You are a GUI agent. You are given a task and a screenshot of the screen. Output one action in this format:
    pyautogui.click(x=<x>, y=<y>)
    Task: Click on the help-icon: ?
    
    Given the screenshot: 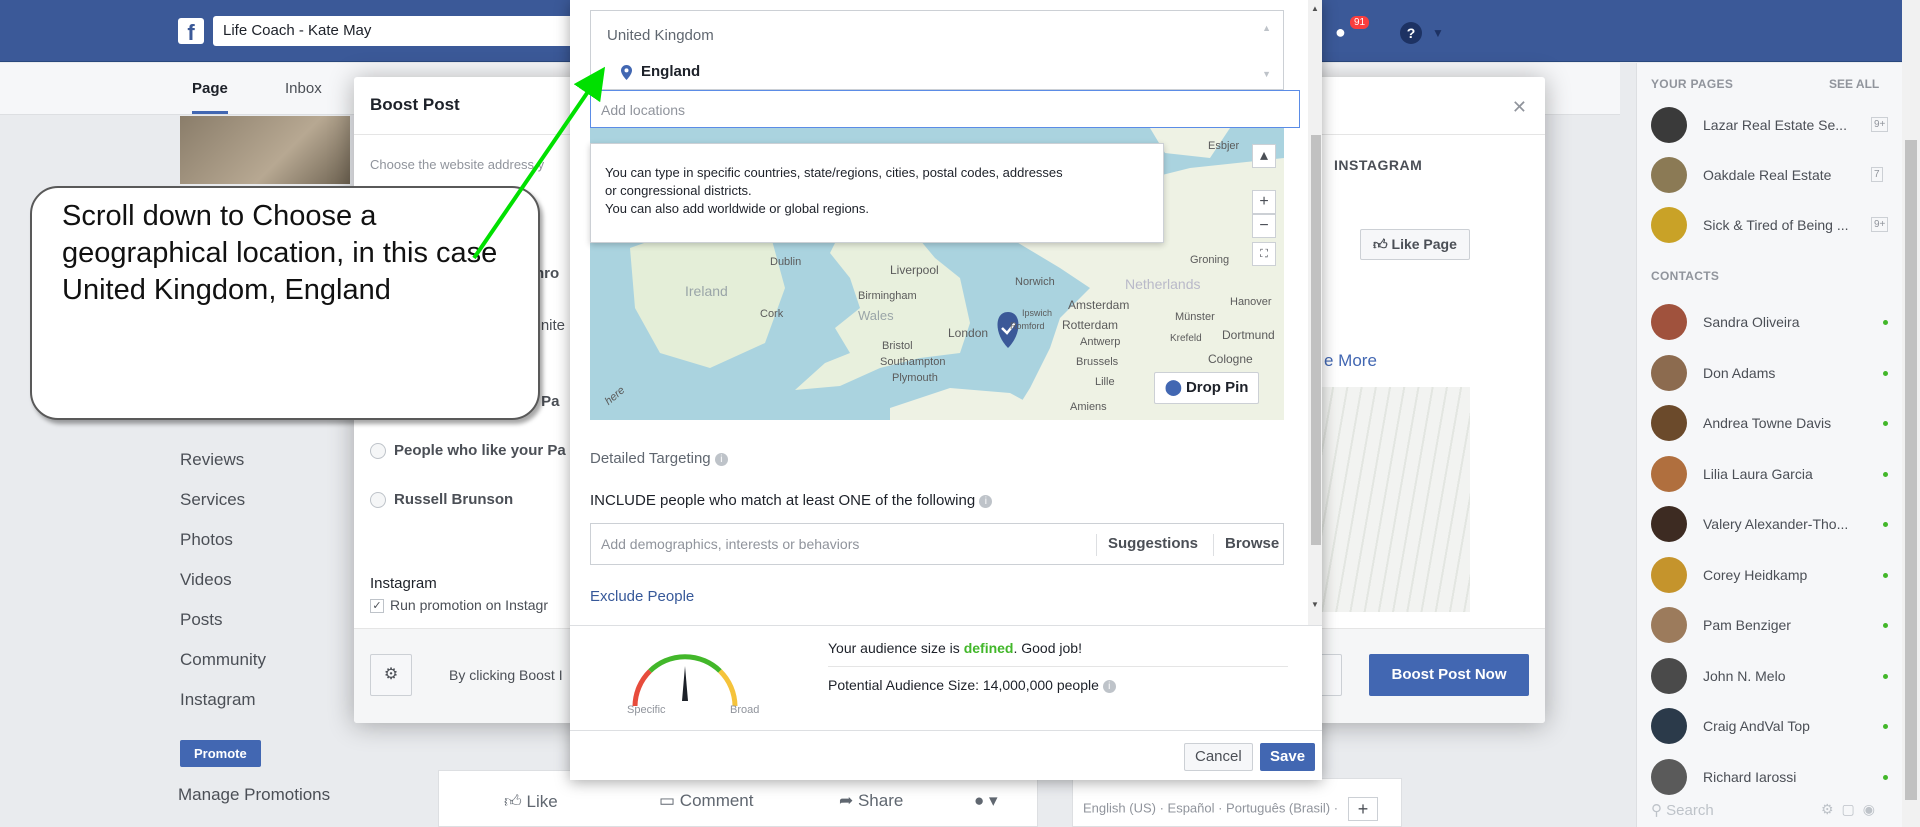 What is the action you would take?
    pyautogui.click(x=1411, y=33)
    